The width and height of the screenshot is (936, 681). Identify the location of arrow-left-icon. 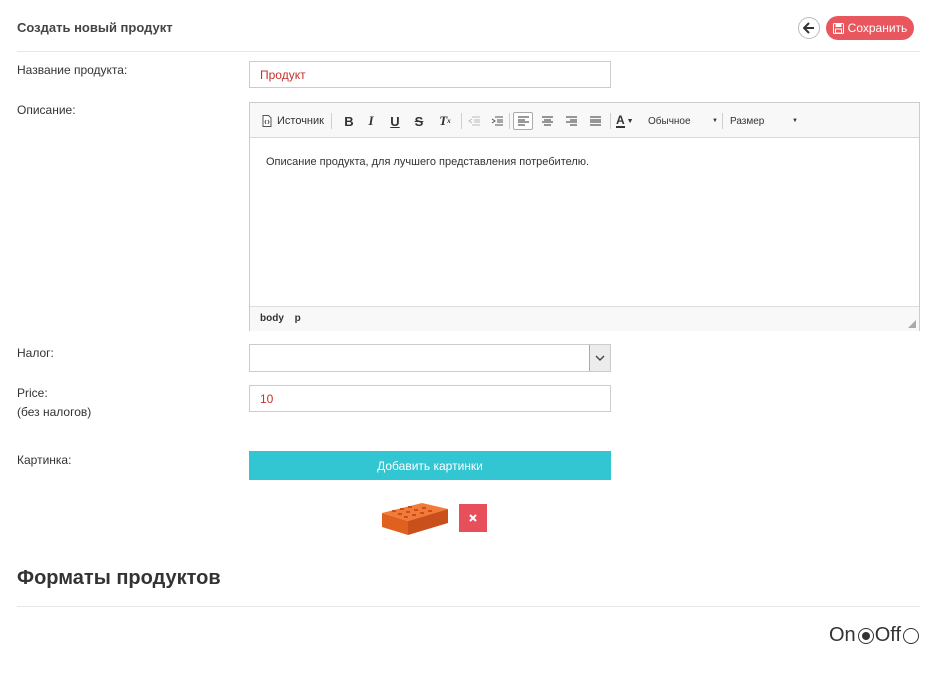
(808, 28).